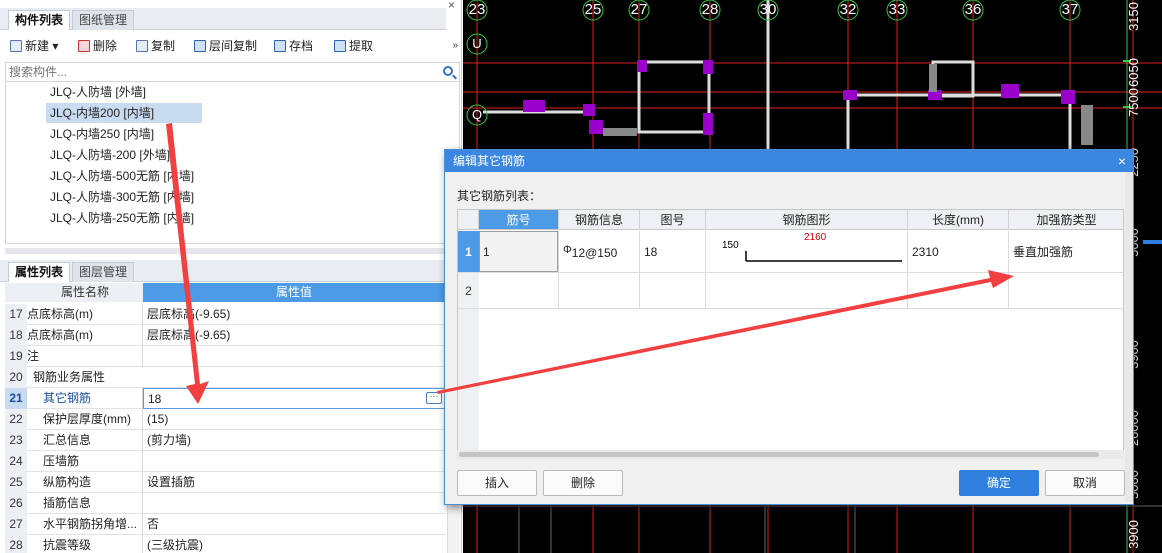 The height and width of the screenshot is (553, 1162). I want to click on tab-drawing-management: 图纸管理, so click(103, 20).